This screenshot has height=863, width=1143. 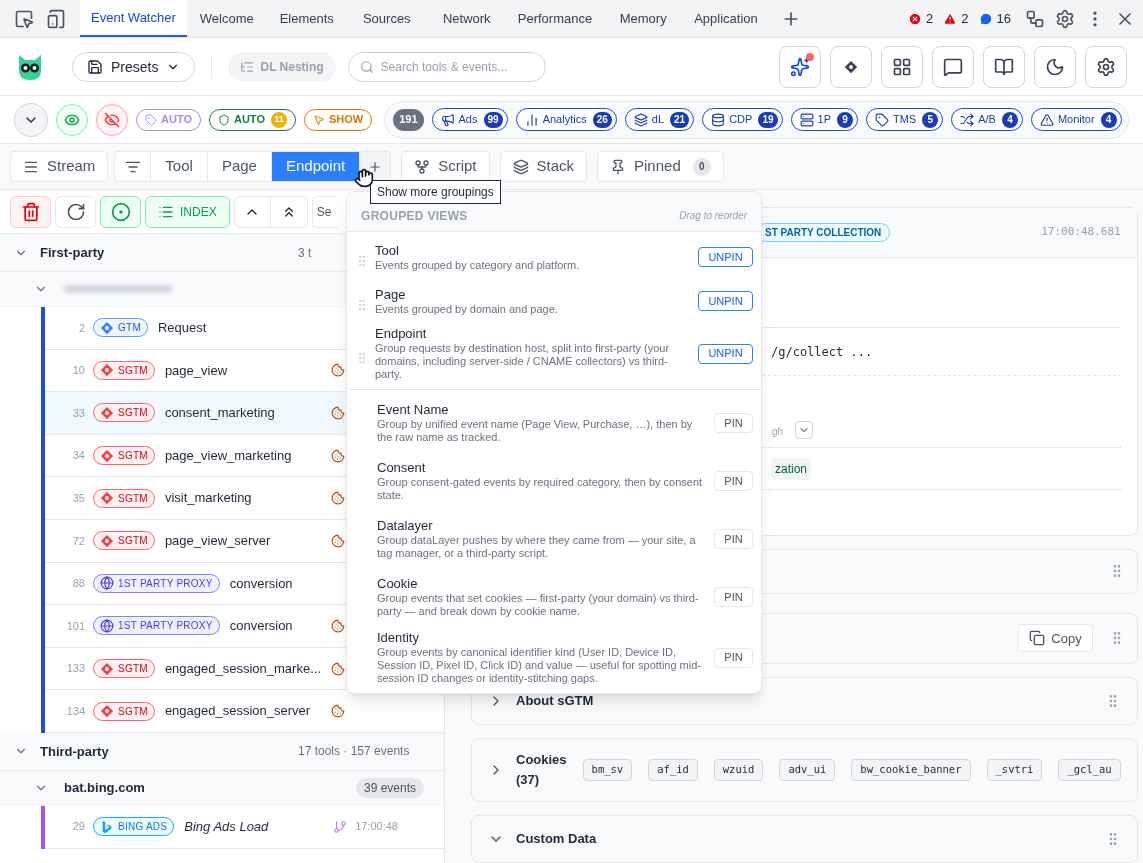 What do you see at coordinates (237, 711) in the screenshot?
I see `event-name: engaged_session_server` at bounding box center [237, 711].